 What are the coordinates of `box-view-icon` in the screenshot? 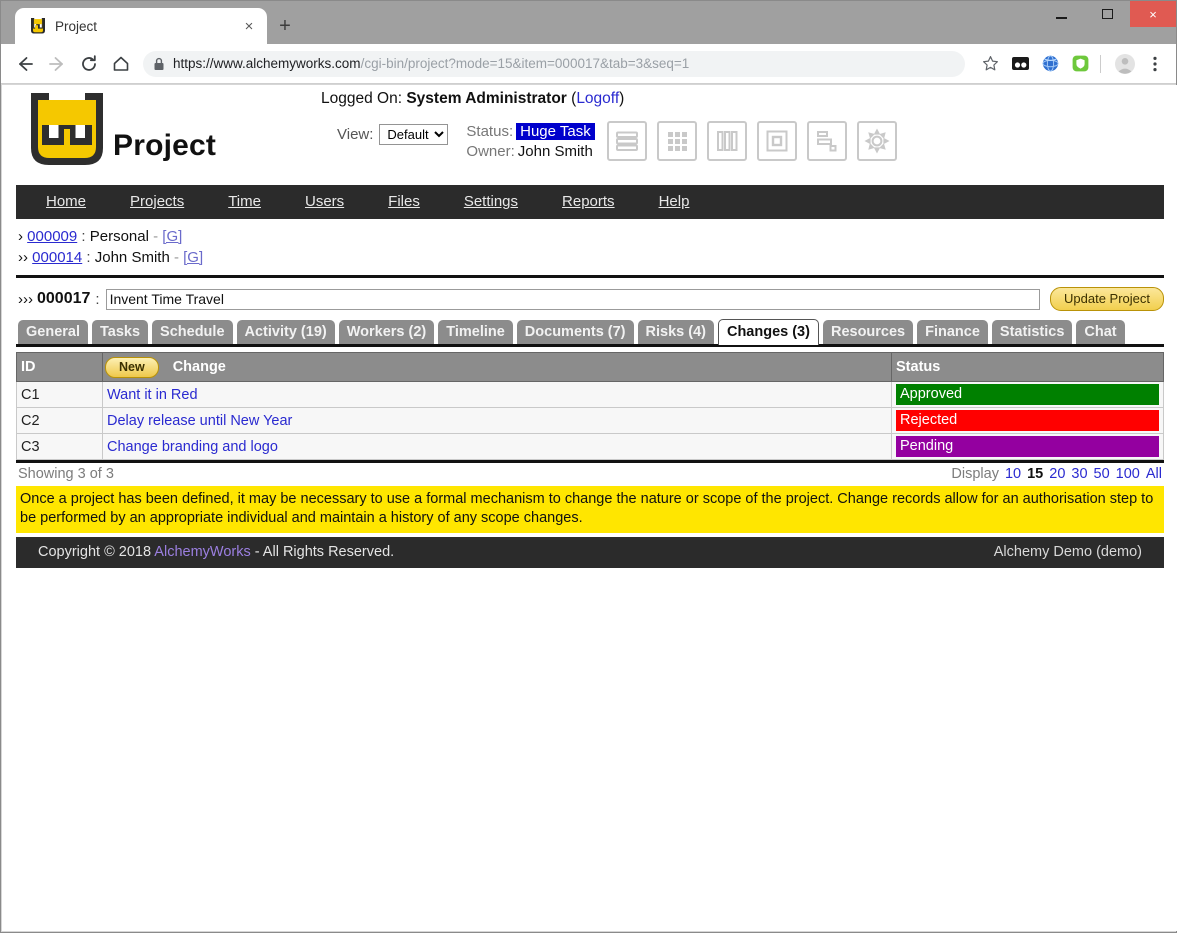 It's located at (776, 141).